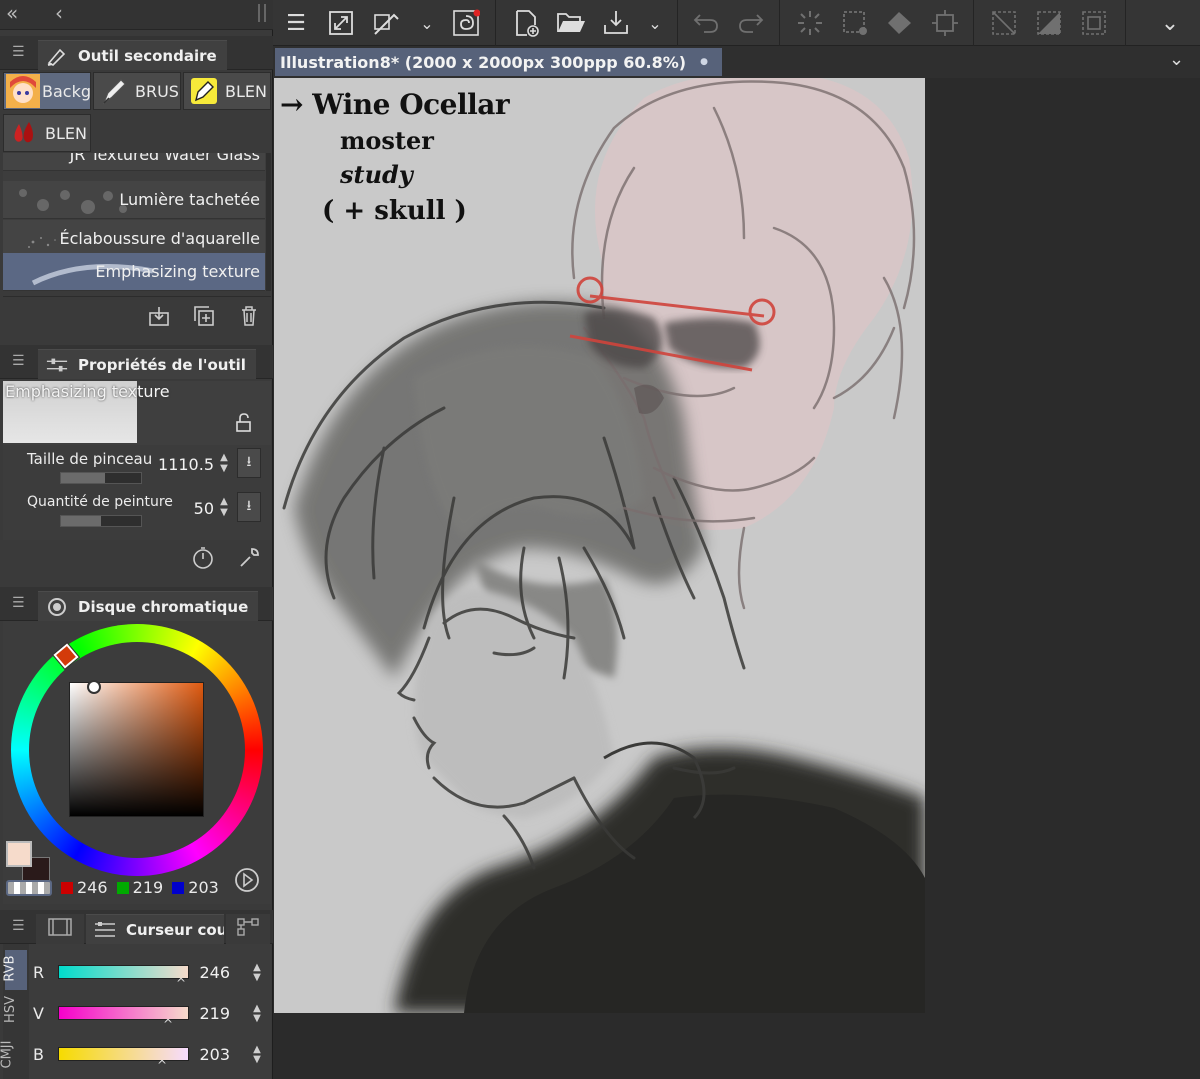 The width and height of the screenshot is (1200, 1079). What do you see at coordinates (268, 222) in the screenshot?
I see `brush-list-scrollbar` at bounding box center [268, 222].